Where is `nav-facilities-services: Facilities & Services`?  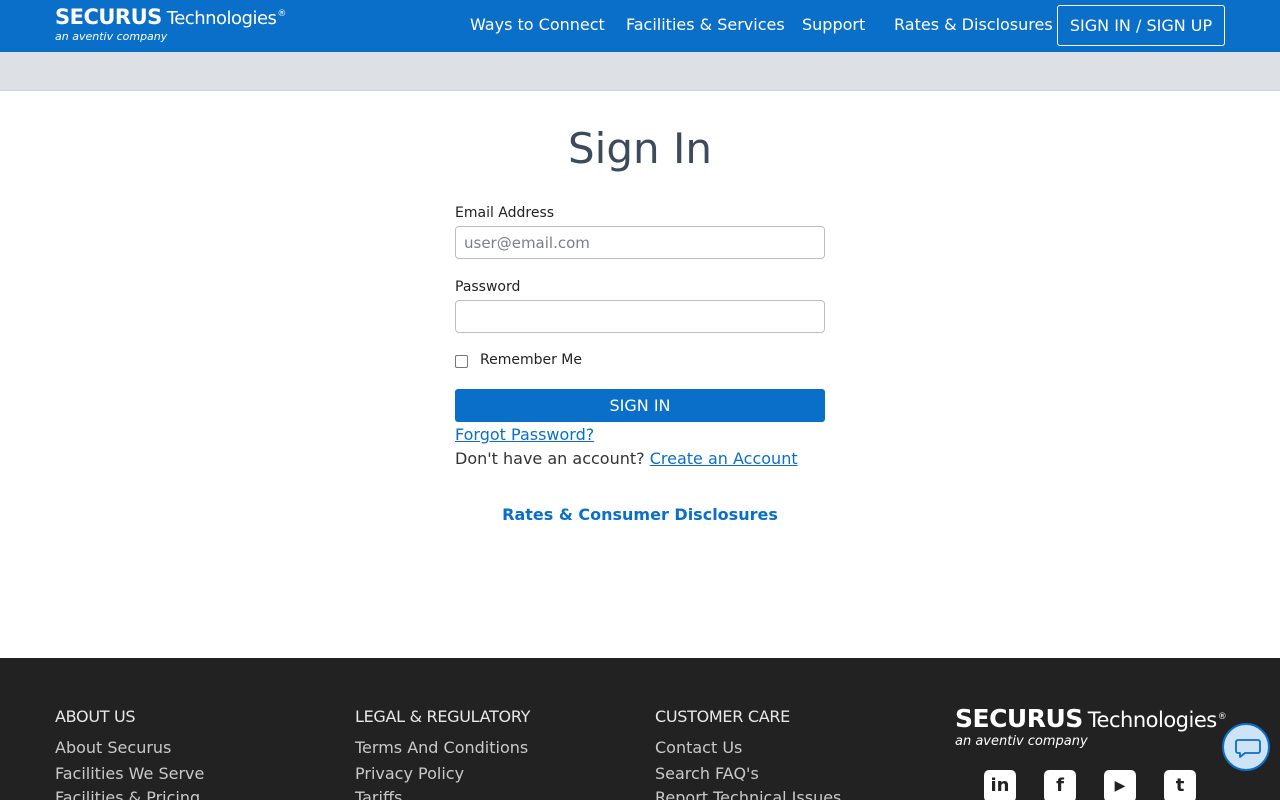 nav-facilities-services: Facilities & Services is located at coordinates (705, 26).